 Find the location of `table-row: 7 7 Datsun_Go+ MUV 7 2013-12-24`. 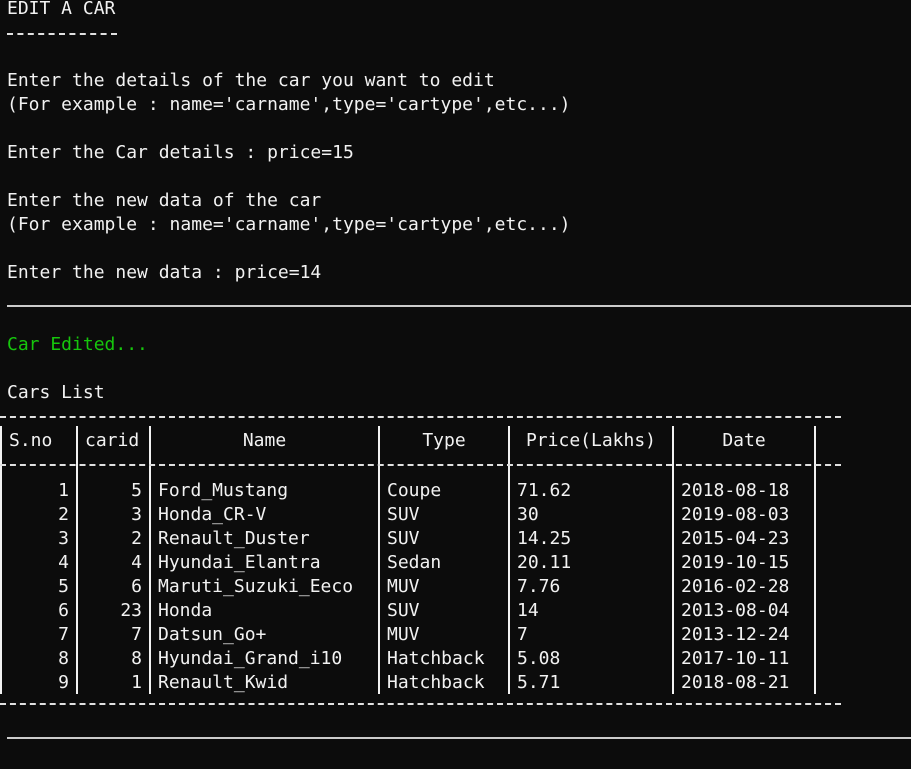

table-row: 7 7 Datsun_Go+ MUV 7 2013-12-24 is located at coordinates (408, 634).